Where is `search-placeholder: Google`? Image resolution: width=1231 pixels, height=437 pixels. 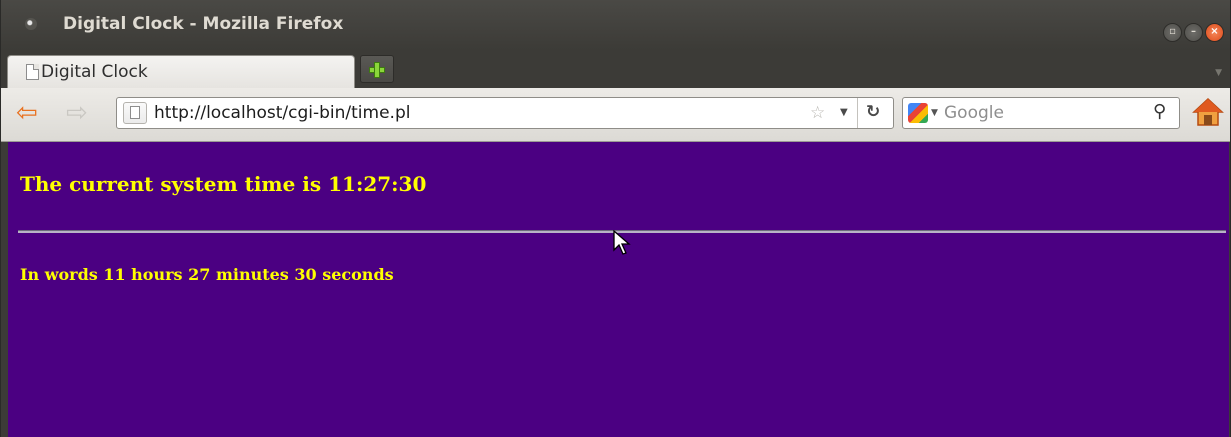
search-placeholder: Google is located at coordinates (974, 113).